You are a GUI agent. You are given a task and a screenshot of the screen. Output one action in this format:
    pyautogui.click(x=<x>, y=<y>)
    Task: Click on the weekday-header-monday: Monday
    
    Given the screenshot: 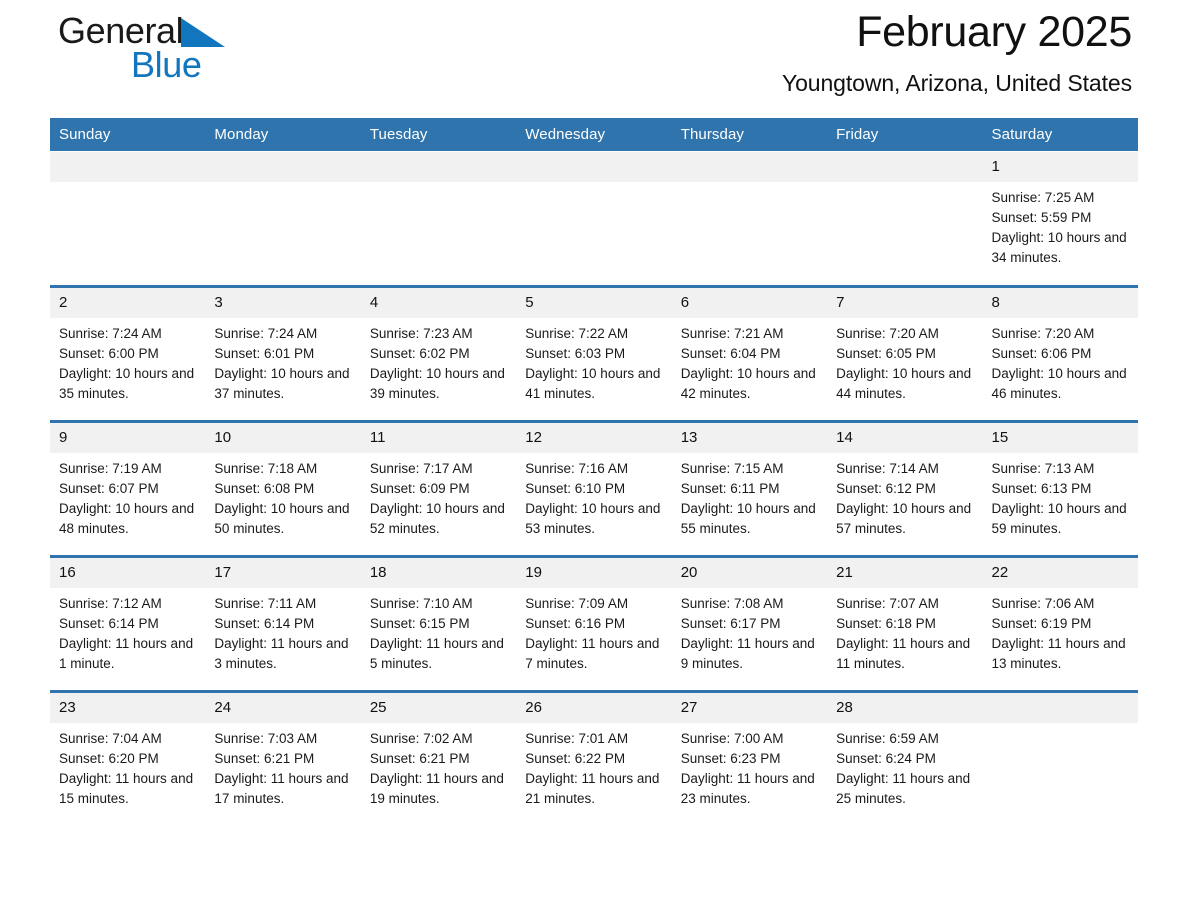 What is the action you would take?
    pyautogui.click(x=283, y=135)
    